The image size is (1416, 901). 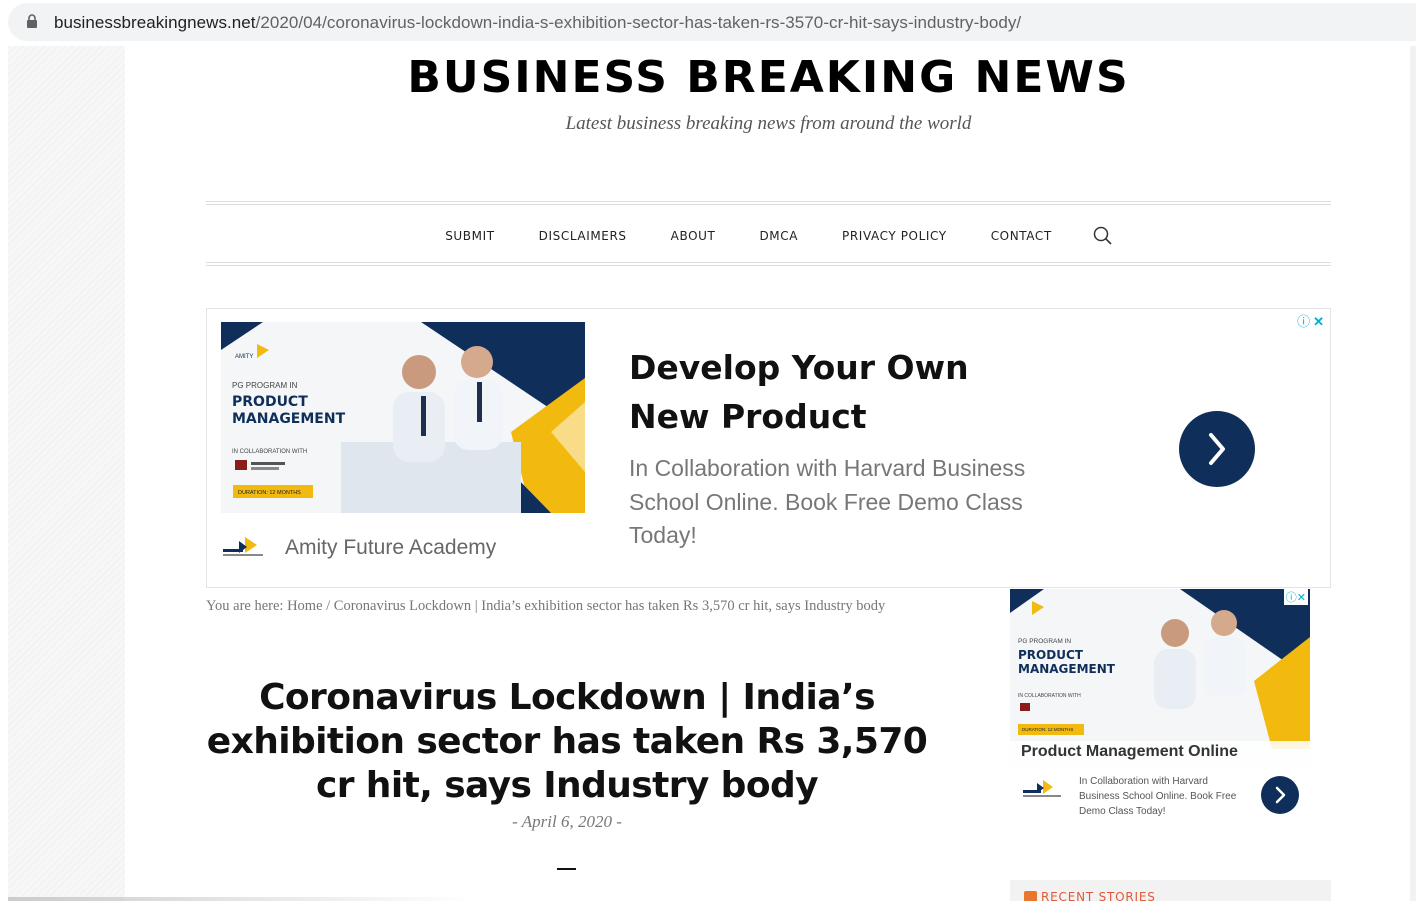 What do you see at coordinates (1303, 321) in the screenshot?
I see `ad-info-icon: ⓘ` at bounding box center [1303, 321].